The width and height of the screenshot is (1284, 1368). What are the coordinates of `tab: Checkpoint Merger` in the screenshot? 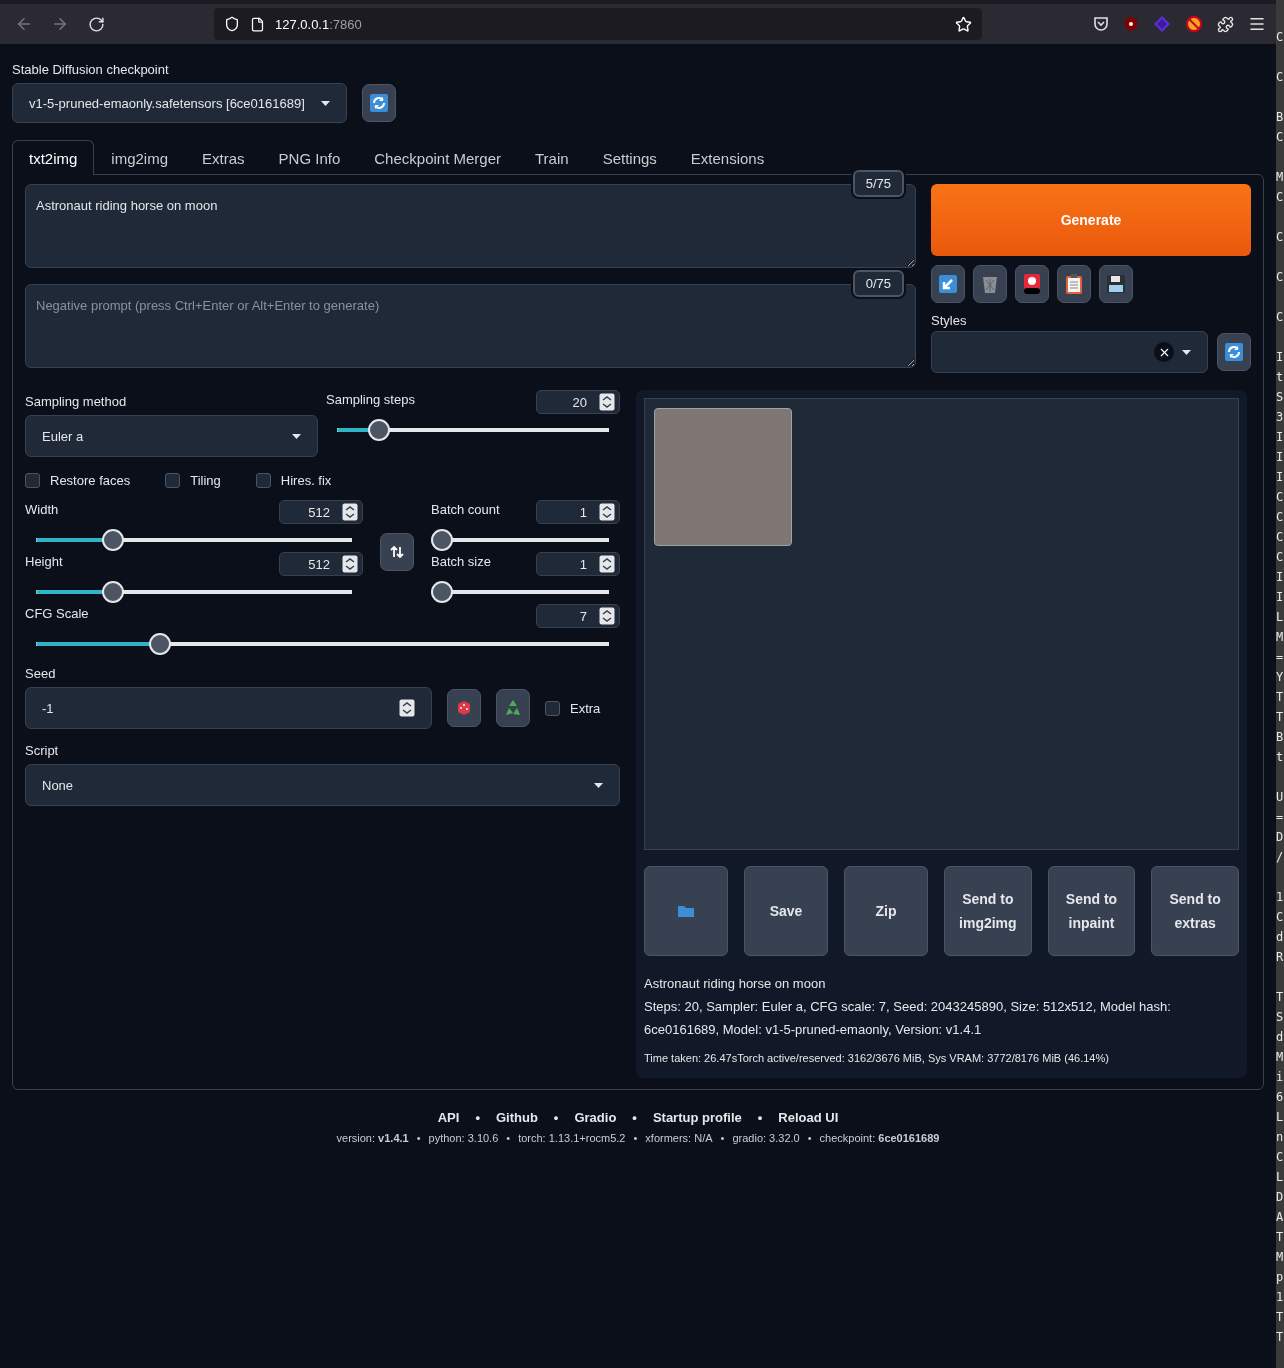 It's located at (437, 157).